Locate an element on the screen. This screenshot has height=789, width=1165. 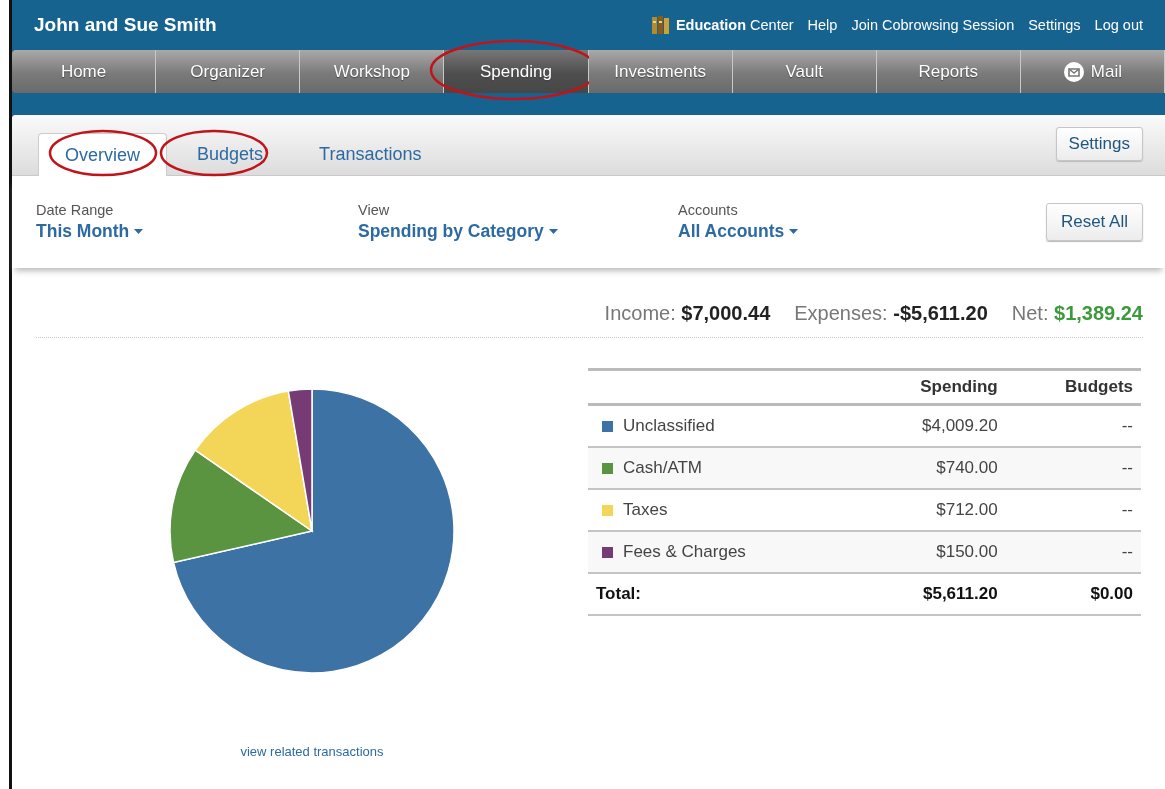
total-label: Total: is located at coordinates (618, 593).